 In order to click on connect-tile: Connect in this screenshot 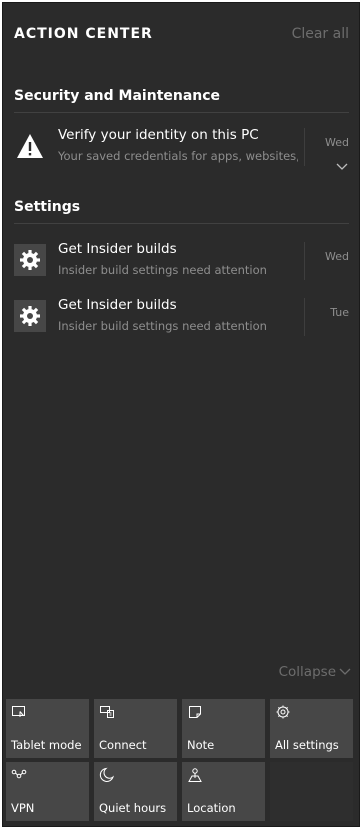, I will do `click(135, 728)`.